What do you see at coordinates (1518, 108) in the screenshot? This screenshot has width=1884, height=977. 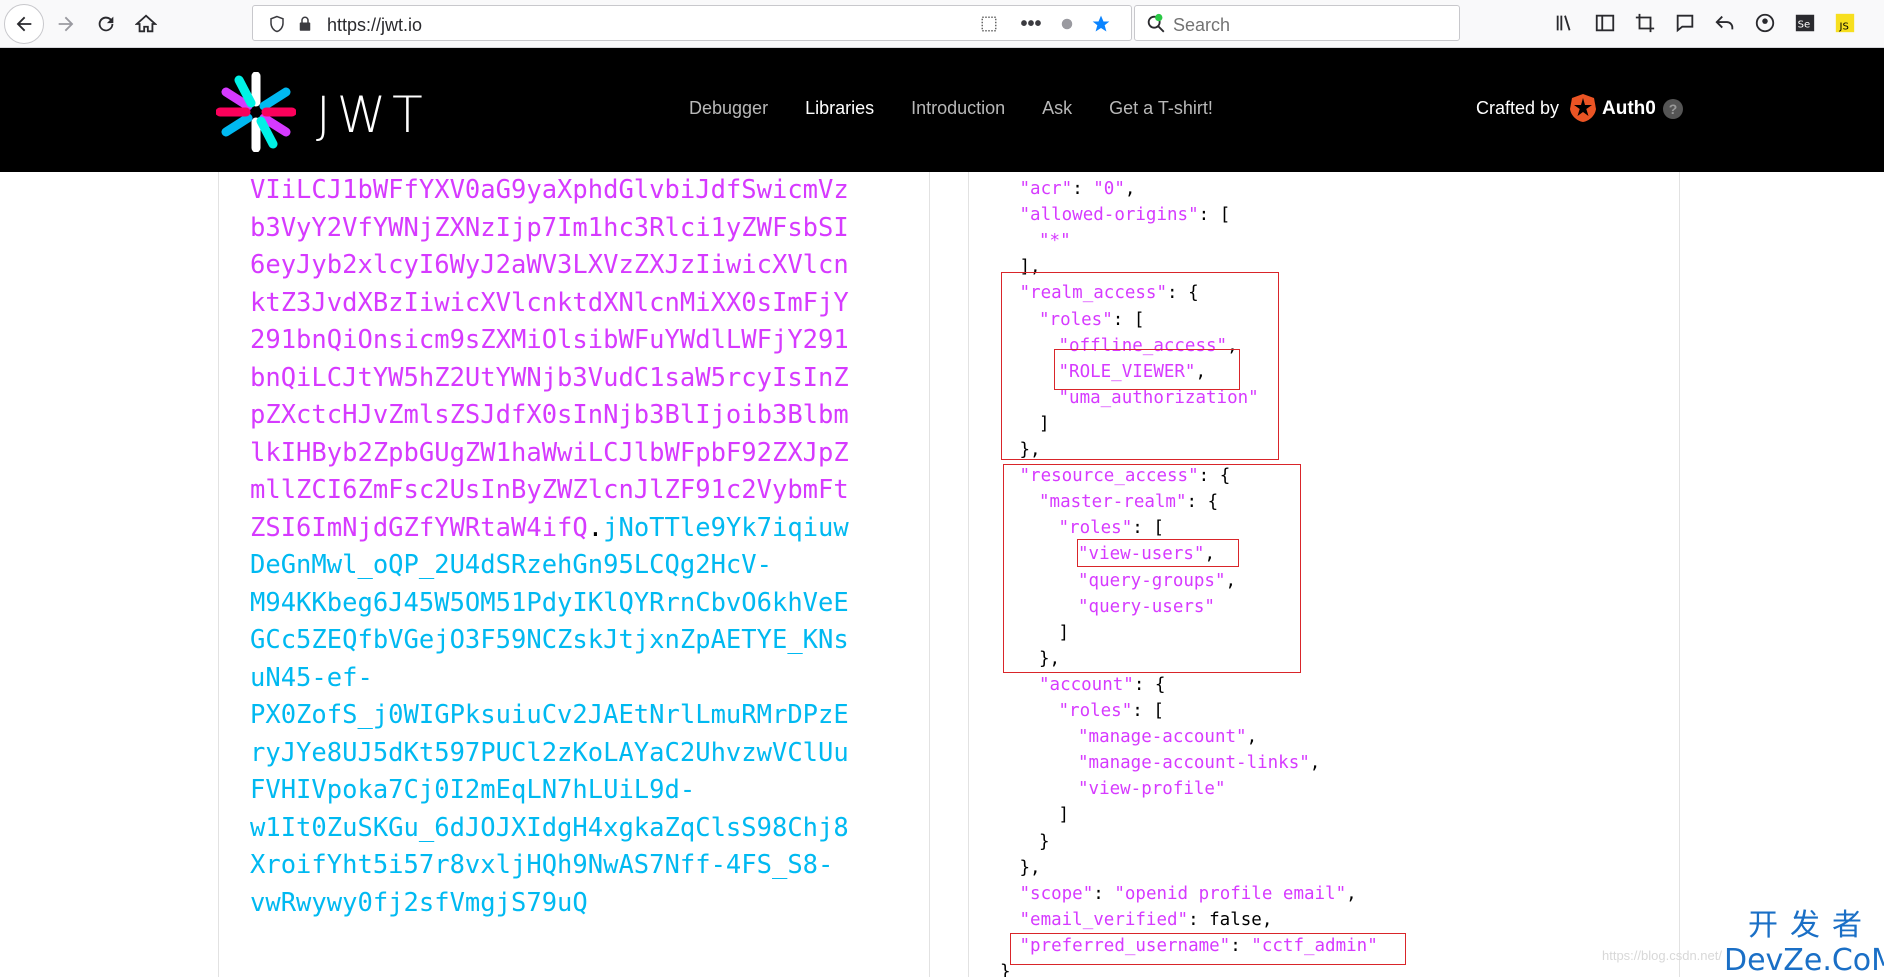 I see `crafted-by-label: Crafted by` at bounding box center [1518, 108].